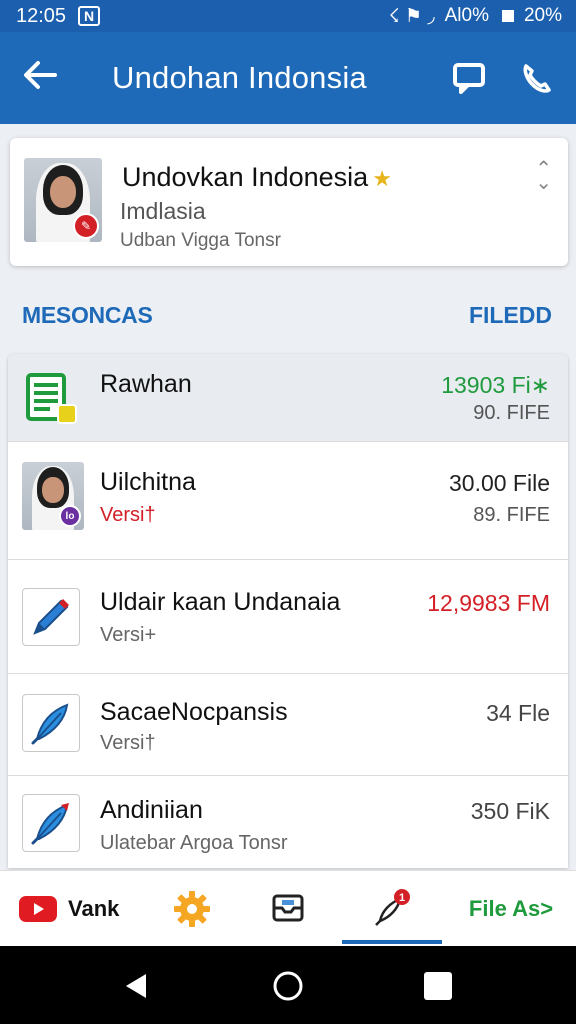 This screenshot has height=1024, width=576. I want to click on list-item: Rawhan 13903 Fi∗ 90. FIFE, so click(288, 398).